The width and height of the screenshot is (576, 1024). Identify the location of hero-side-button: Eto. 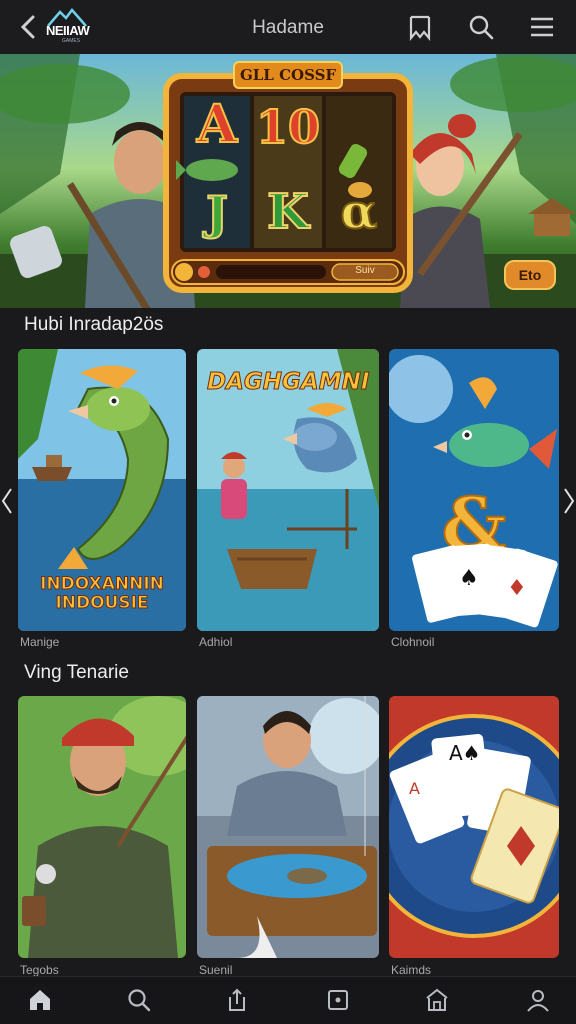
(530, 275).